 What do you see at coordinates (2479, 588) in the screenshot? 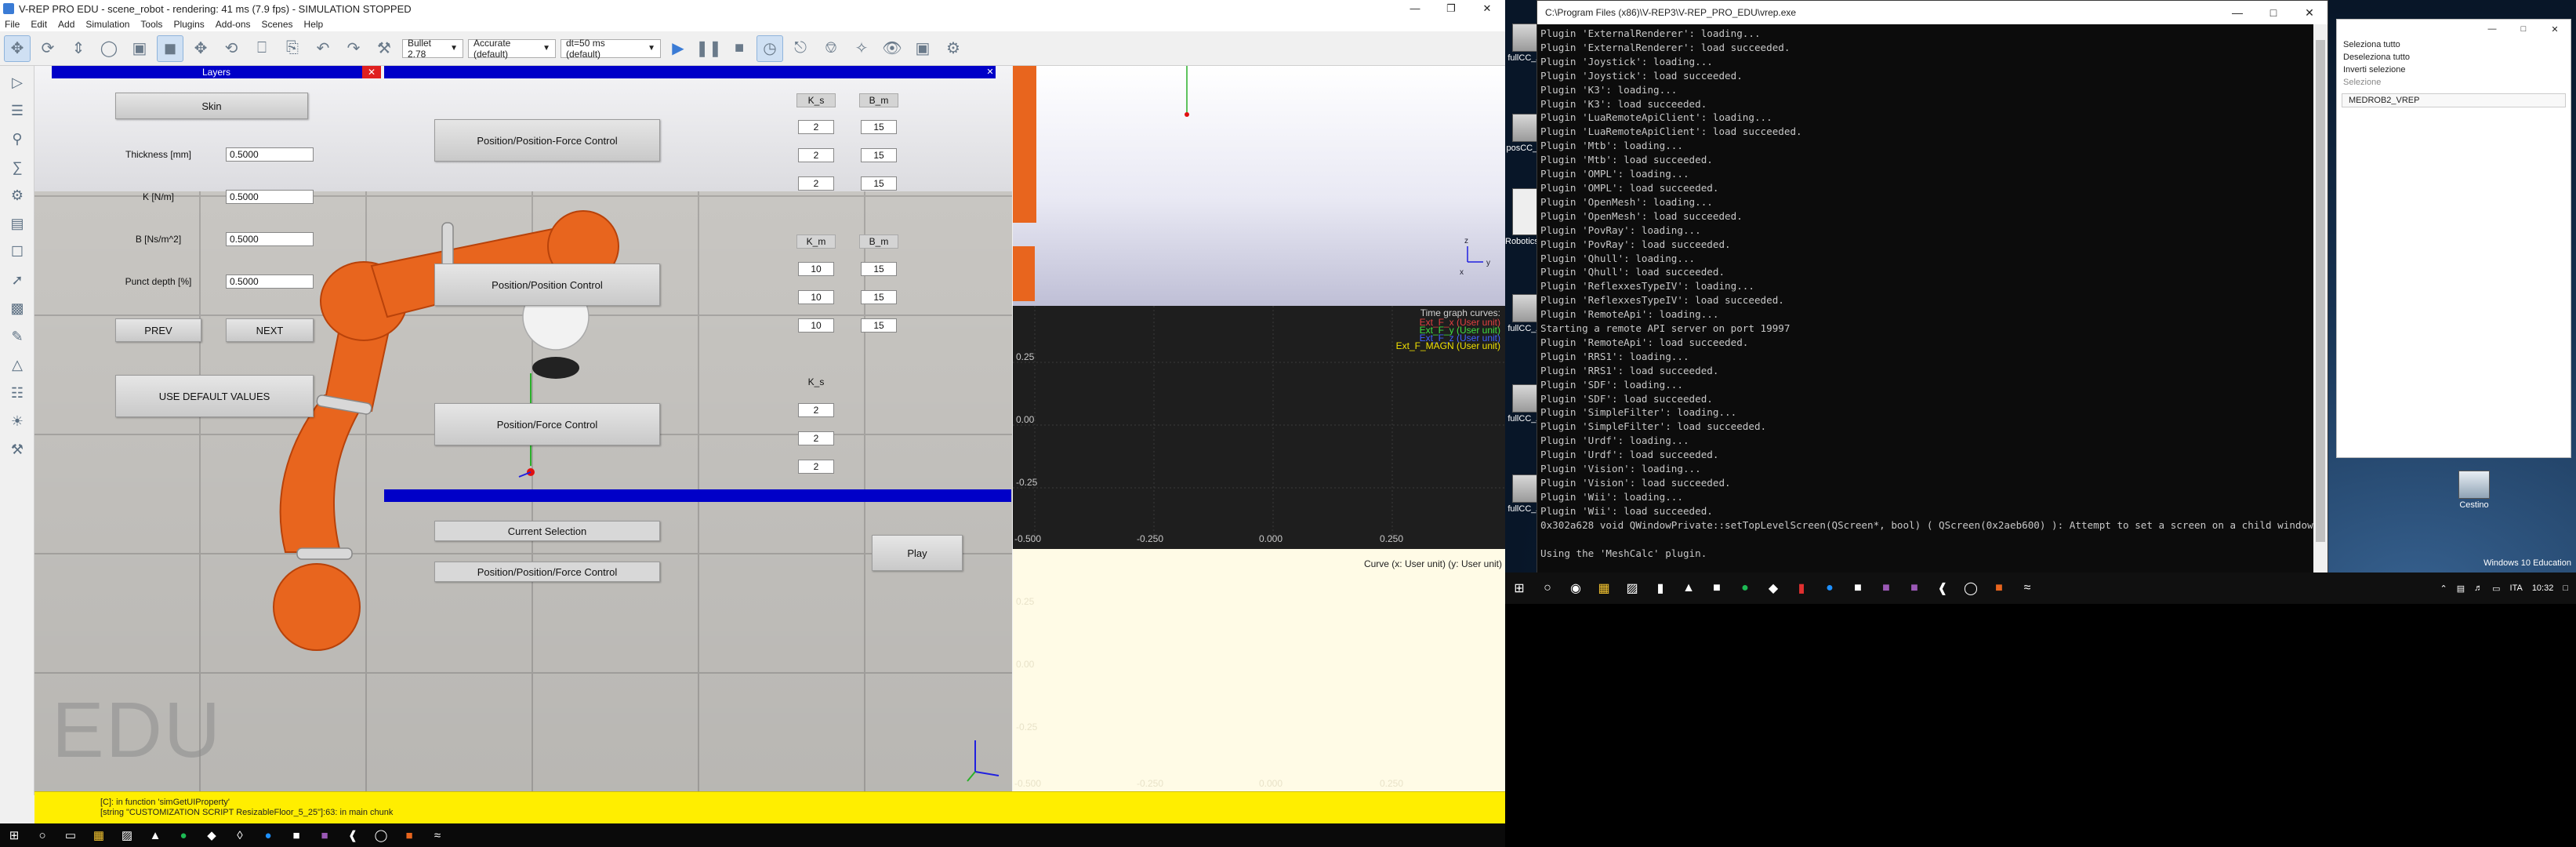
I see `volume-icon: ♬` at bounding box center [2479, 588].